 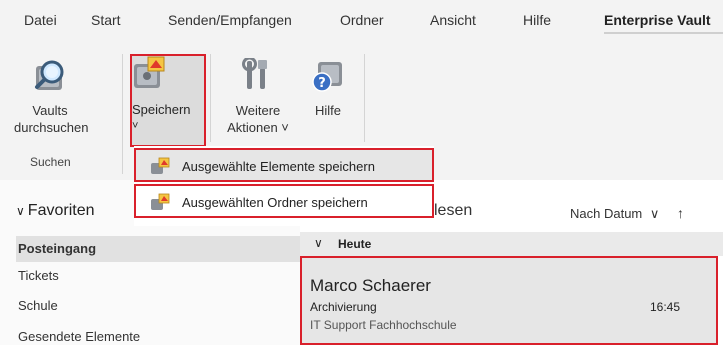 What do you see at coordinates (258, 127) in the screenshot?
I see `more-actions-label-2: Aktionen ˅` at bounding box center [258, 127].